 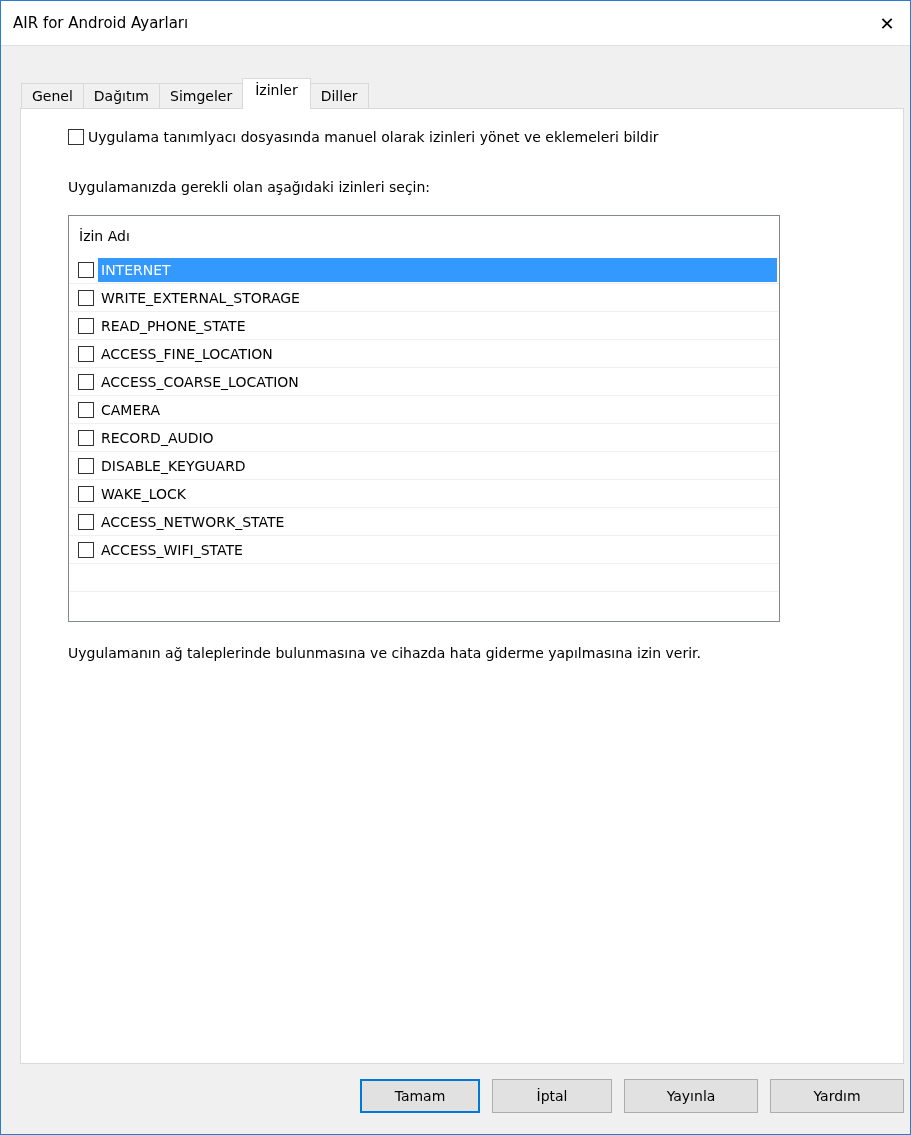 What do you see at coordinates (437, 465) in the screenshot?
I see `permission-item: DISABLE_KEYGUARD` at bounding box center [437, 465].